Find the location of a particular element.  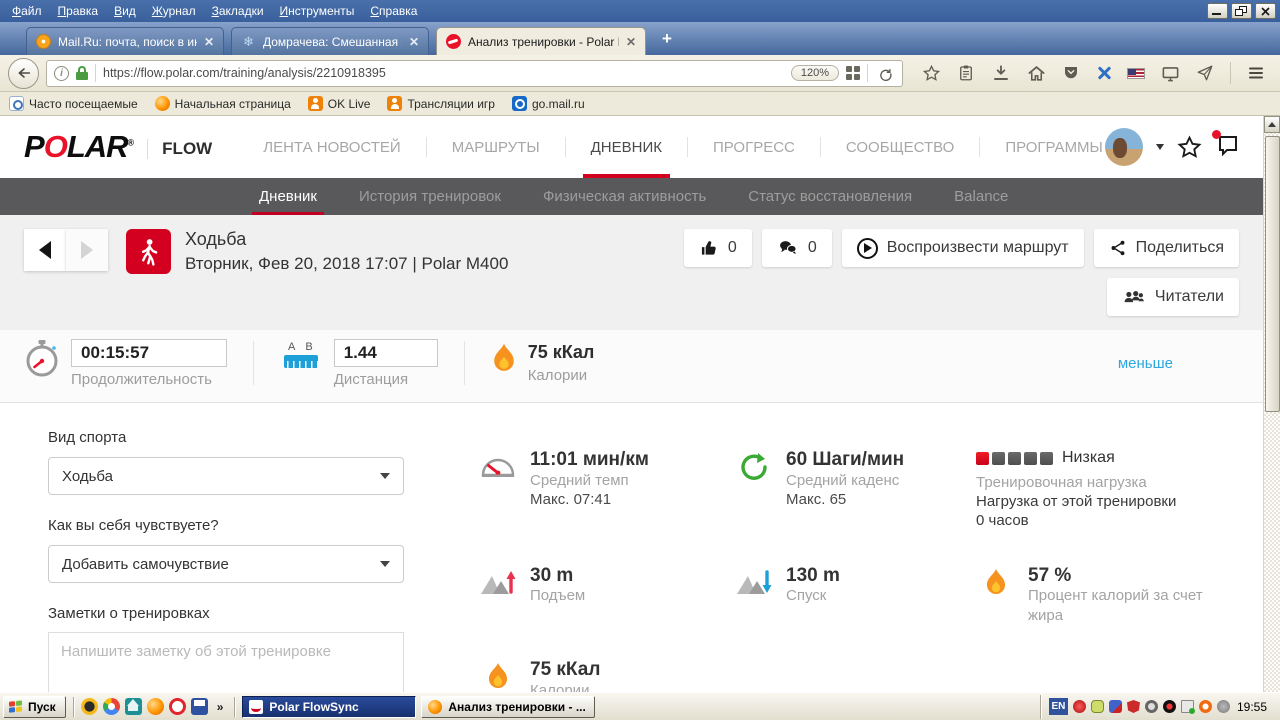

scroll-up-button is located at coordinates (1272, 124).